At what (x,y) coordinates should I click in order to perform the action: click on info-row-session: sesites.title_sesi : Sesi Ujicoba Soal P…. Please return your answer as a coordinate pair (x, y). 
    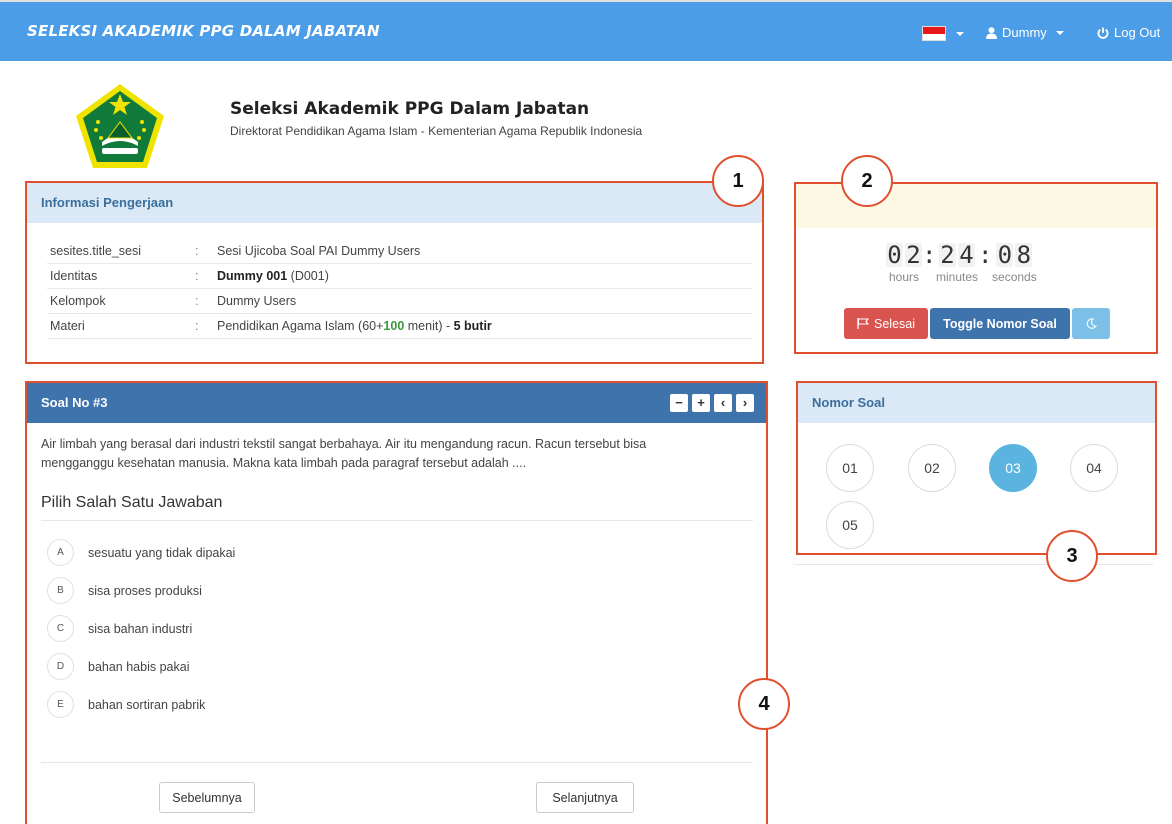
    Looking at the image, I should click on (399, 251).